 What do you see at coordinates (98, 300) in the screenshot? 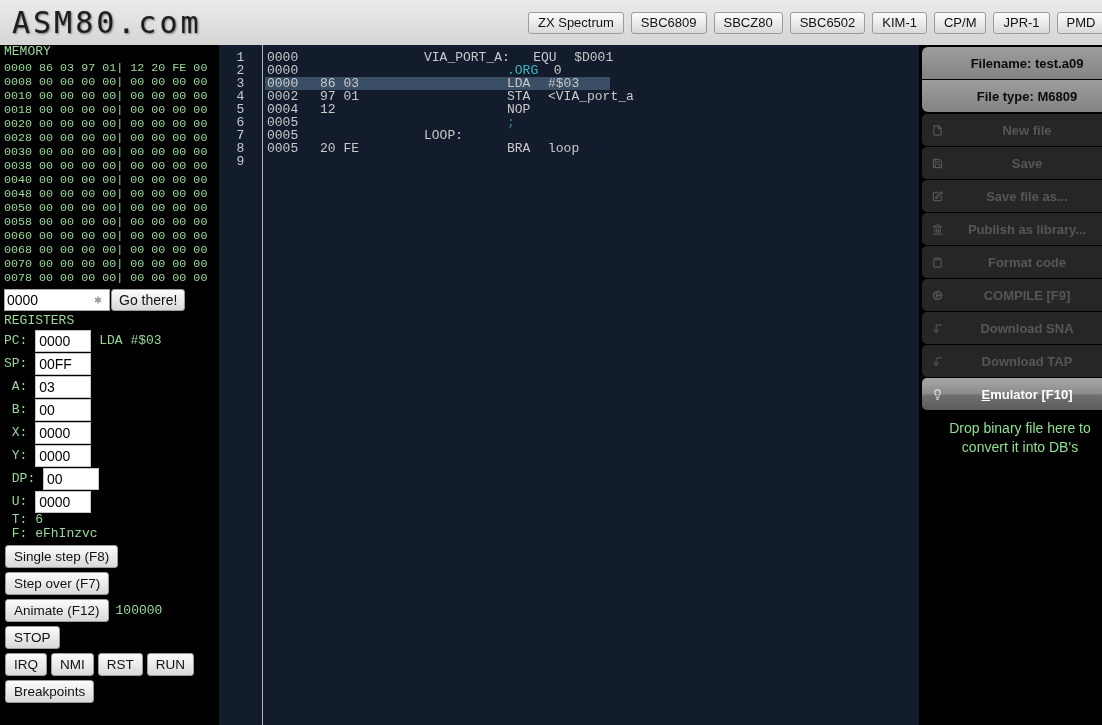
I see `asterisk-icon` at bounding box center [98, 300].